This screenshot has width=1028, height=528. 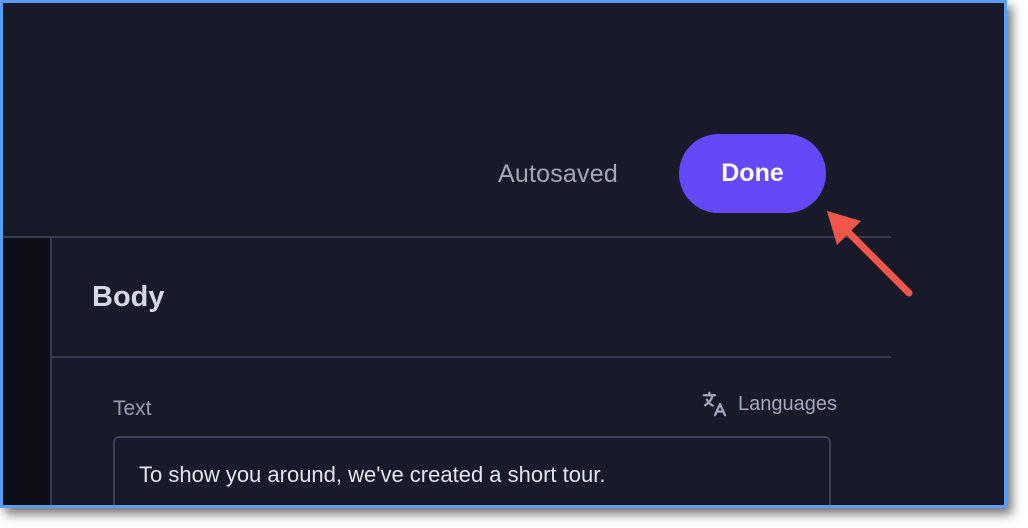 What do you see at coordinates (447, 237) in the screenshot?
I see `header-divider` at bounding box center [447, 237].